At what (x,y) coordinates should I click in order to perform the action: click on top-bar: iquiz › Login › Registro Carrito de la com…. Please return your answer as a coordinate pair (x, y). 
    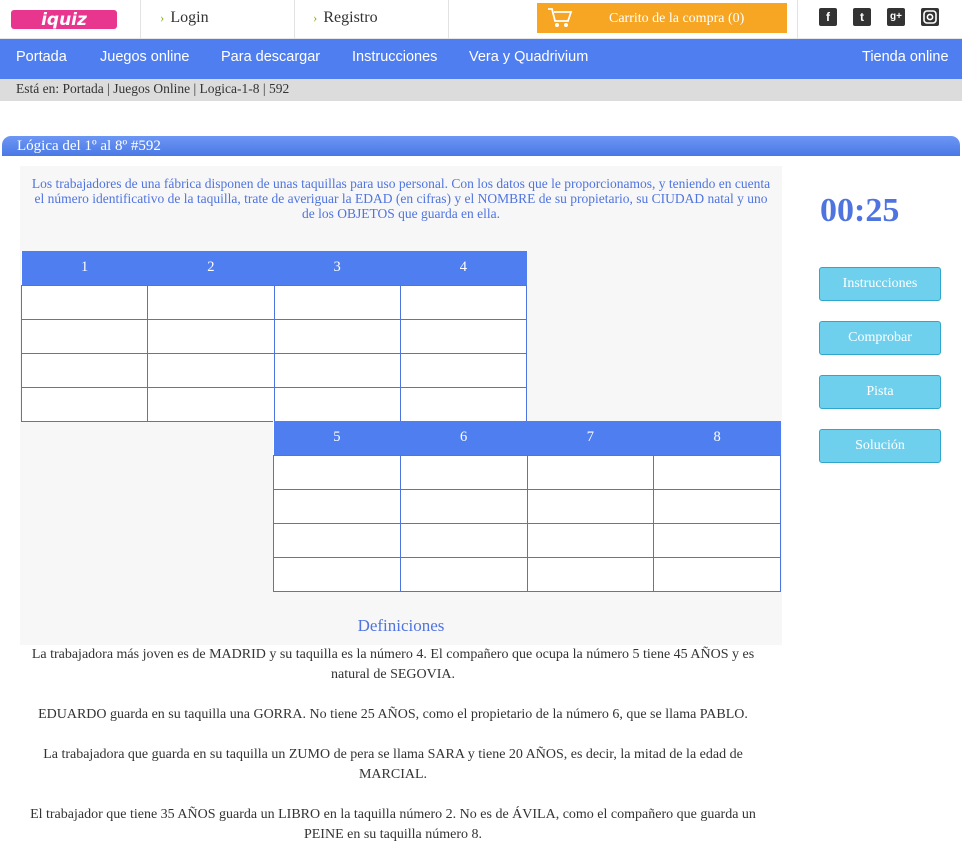
    Looking at the image, I should click on (481, 19).